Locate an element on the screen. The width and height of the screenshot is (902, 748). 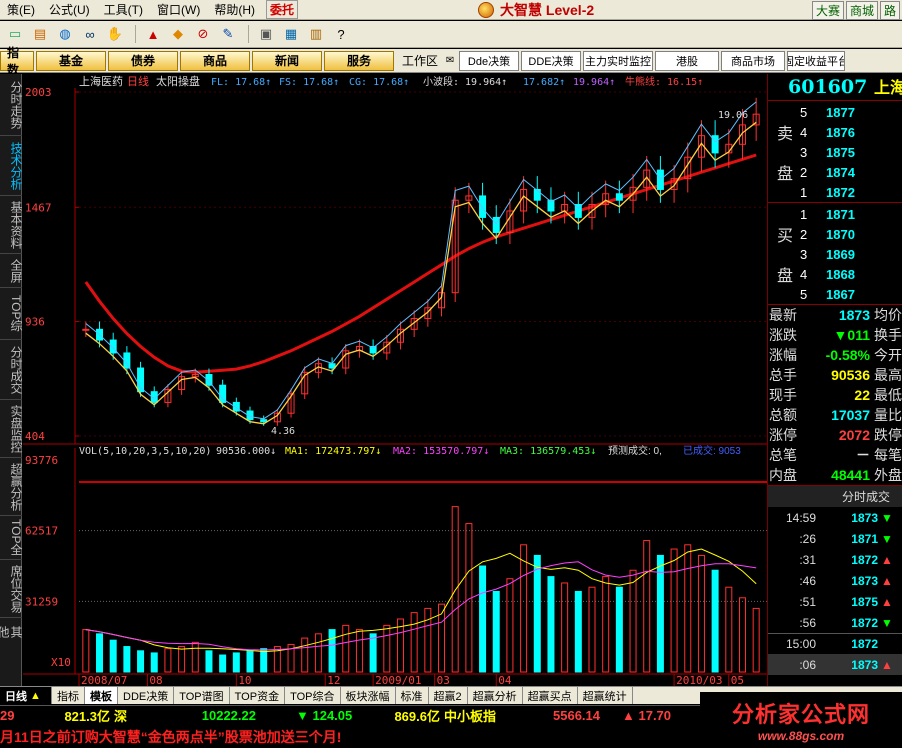
menu-item-formula: 公式(U) is located at coordinates (69, 9).